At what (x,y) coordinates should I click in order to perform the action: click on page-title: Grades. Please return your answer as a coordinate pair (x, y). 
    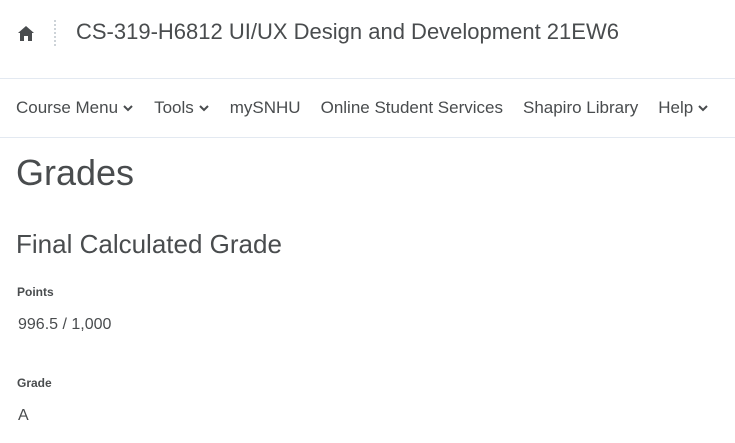
    Looking at the image, I should click on (75, 172).